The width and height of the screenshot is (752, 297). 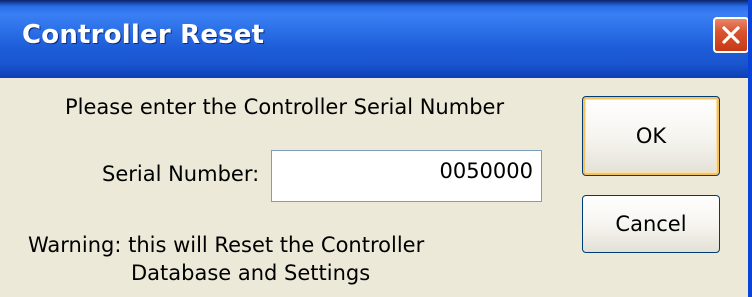 What do you see at coordinates (226, 245) in the screenshot?
I see `warning-text-line1: Warning: this will Reset the Controller` at bounding box center [226, 245].